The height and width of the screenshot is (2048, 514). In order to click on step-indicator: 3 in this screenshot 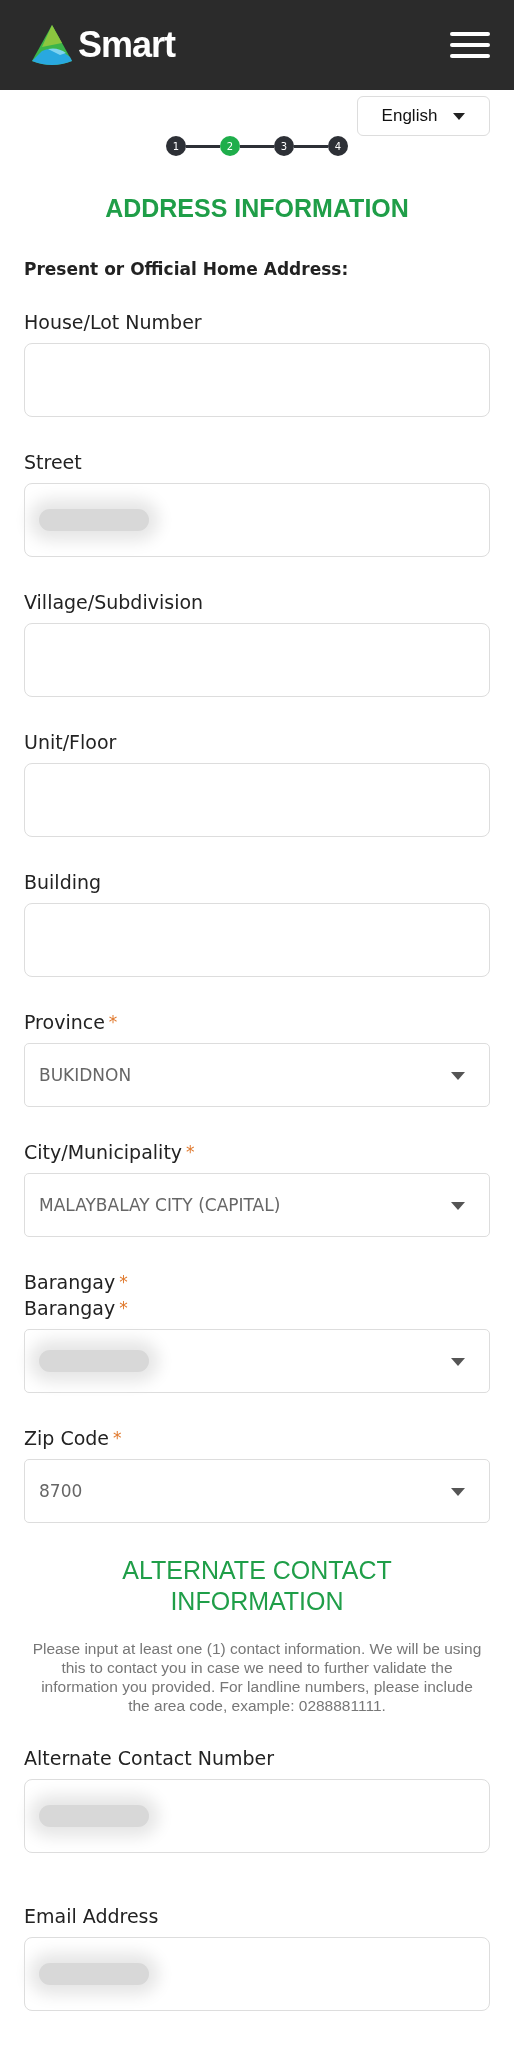, I will do `click(284, 146)`.